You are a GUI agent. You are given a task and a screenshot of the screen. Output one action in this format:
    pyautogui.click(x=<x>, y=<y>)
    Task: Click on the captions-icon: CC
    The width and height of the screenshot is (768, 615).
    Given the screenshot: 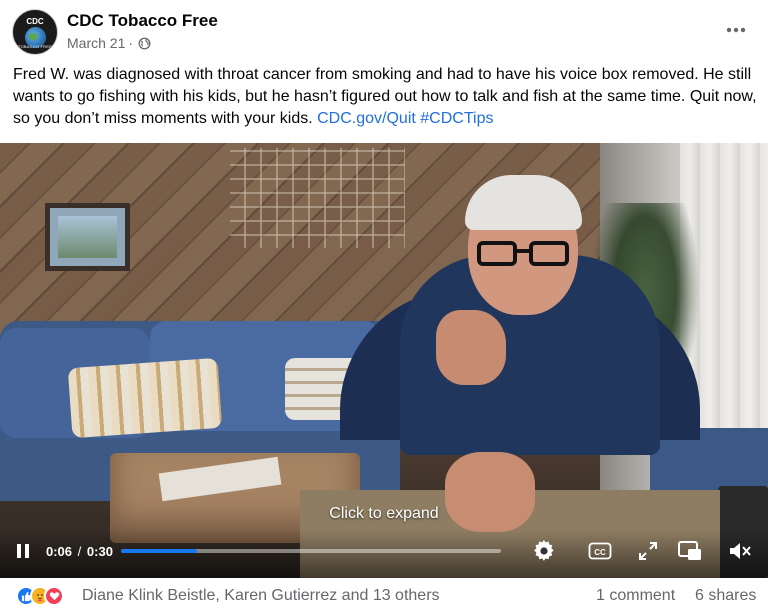 What is the action you would take?
    pyautogui.click(x=600, y=551)
    